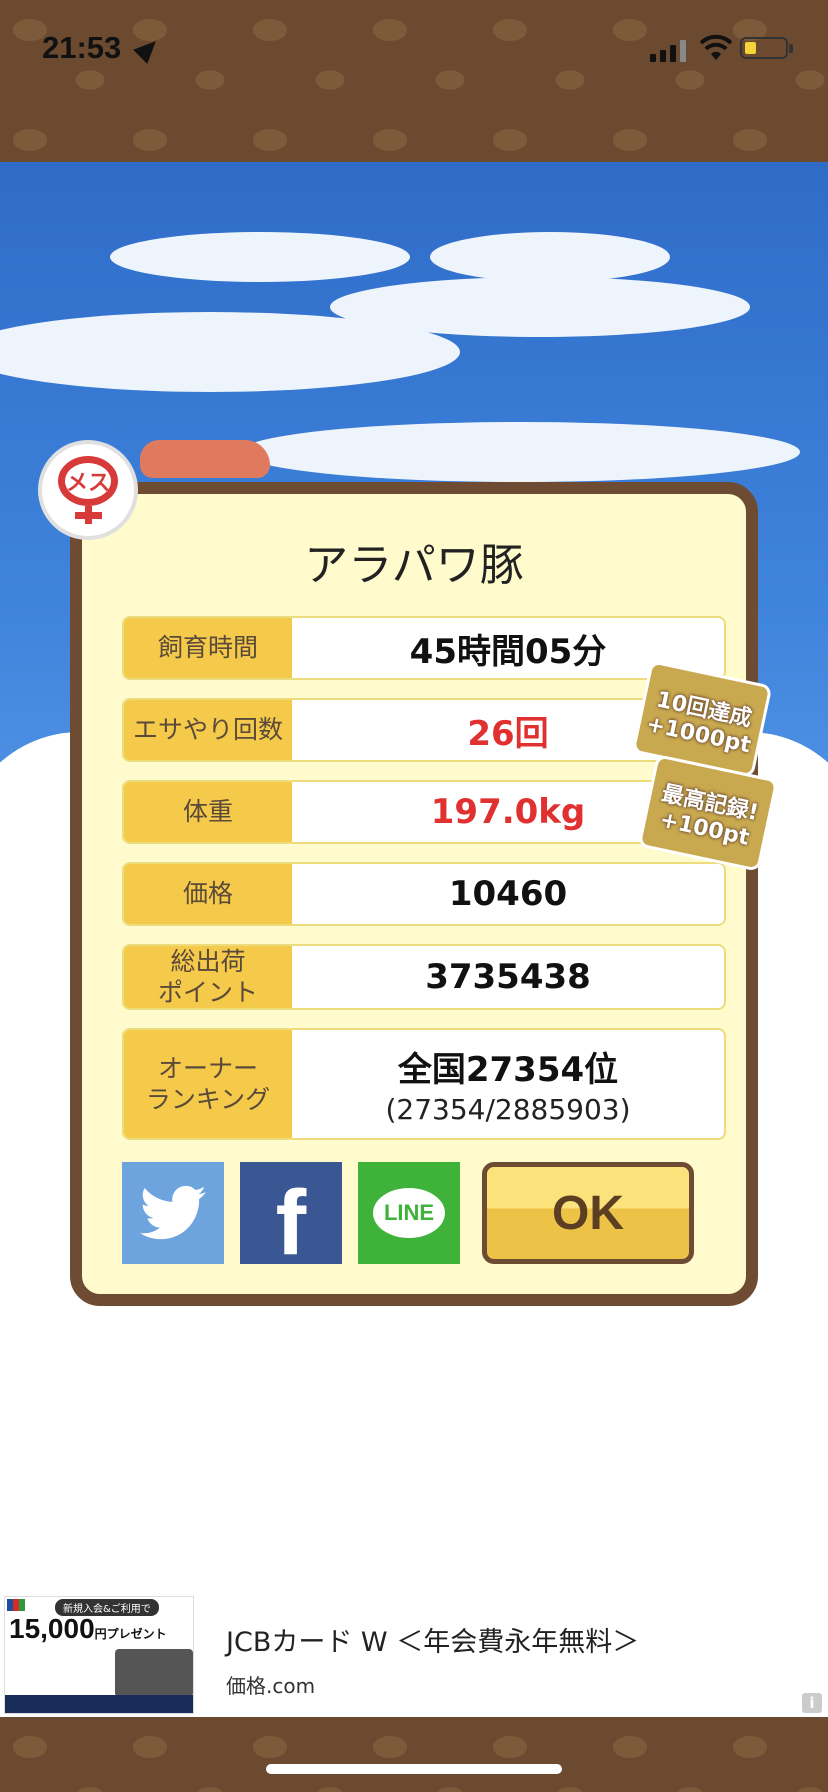  I want to click on stat-label: 価格, so click(208, 894).